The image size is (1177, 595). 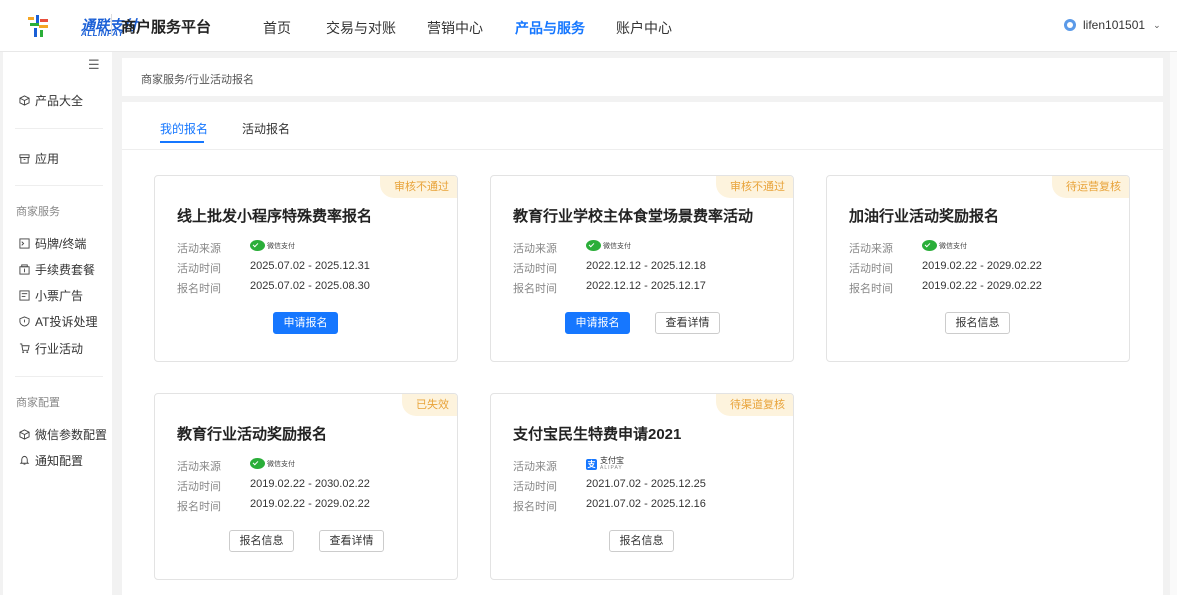 What do you see at coordinates (754, 405) in the screenshot?
I see `status-badge: 待渠道复核` at bounding box center [754, 405].